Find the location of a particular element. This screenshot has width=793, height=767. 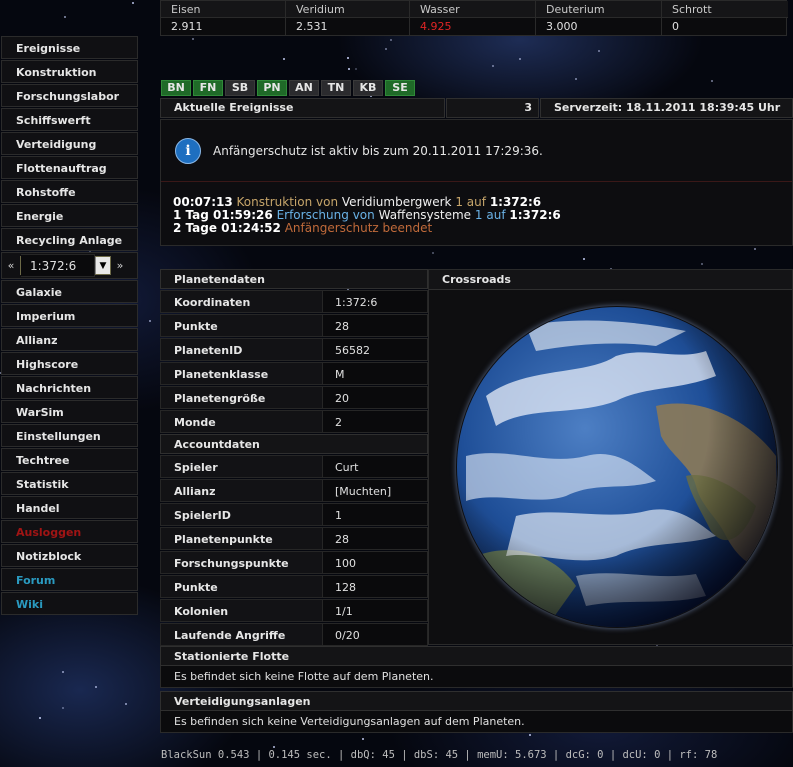

resource-deuterium: Deuterium 3.000 is located at coordinates (599, 18).